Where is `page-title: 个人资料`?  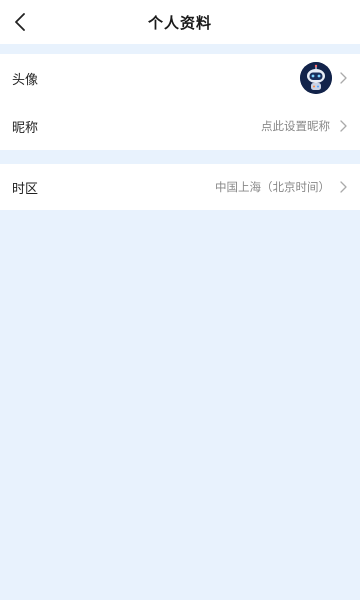 page-title: 个人资料 is located at coordinates (179, 22).